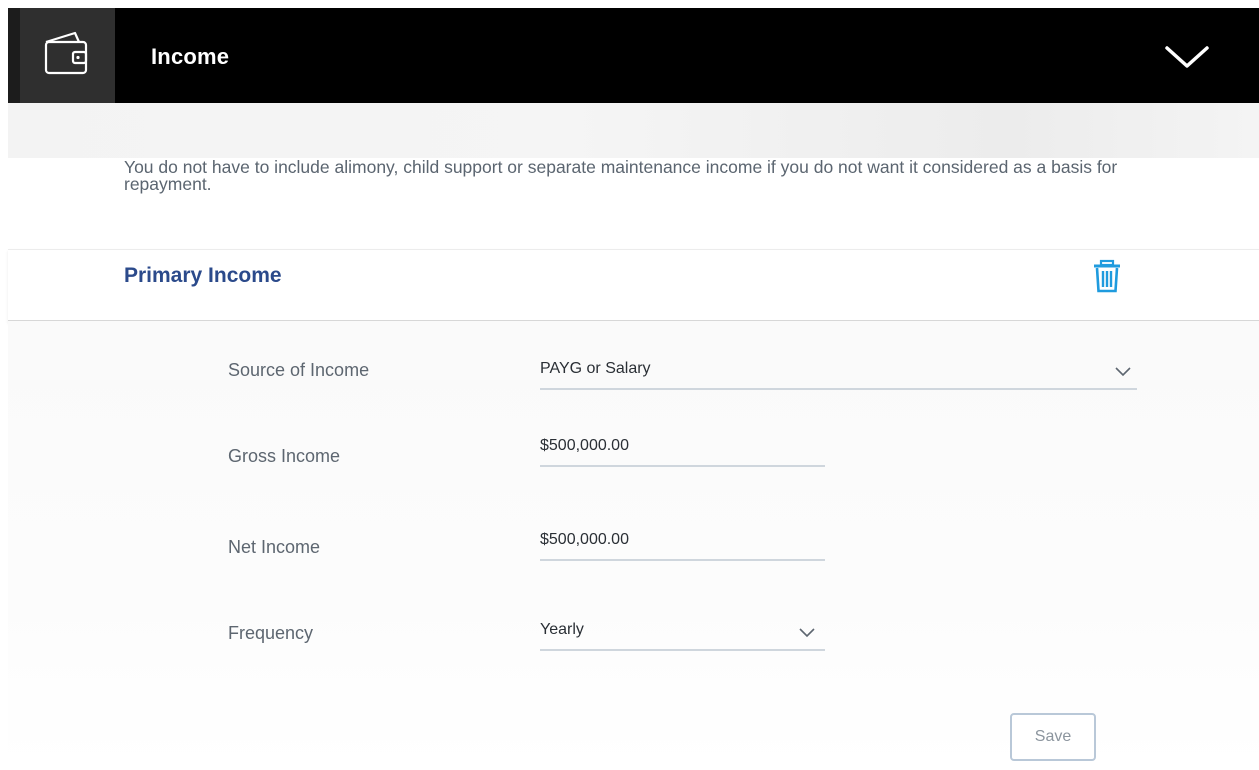 The width and height of the screenshot is (1259, 770). I want to click on frequency-value: Yearly, so click(562, 629).